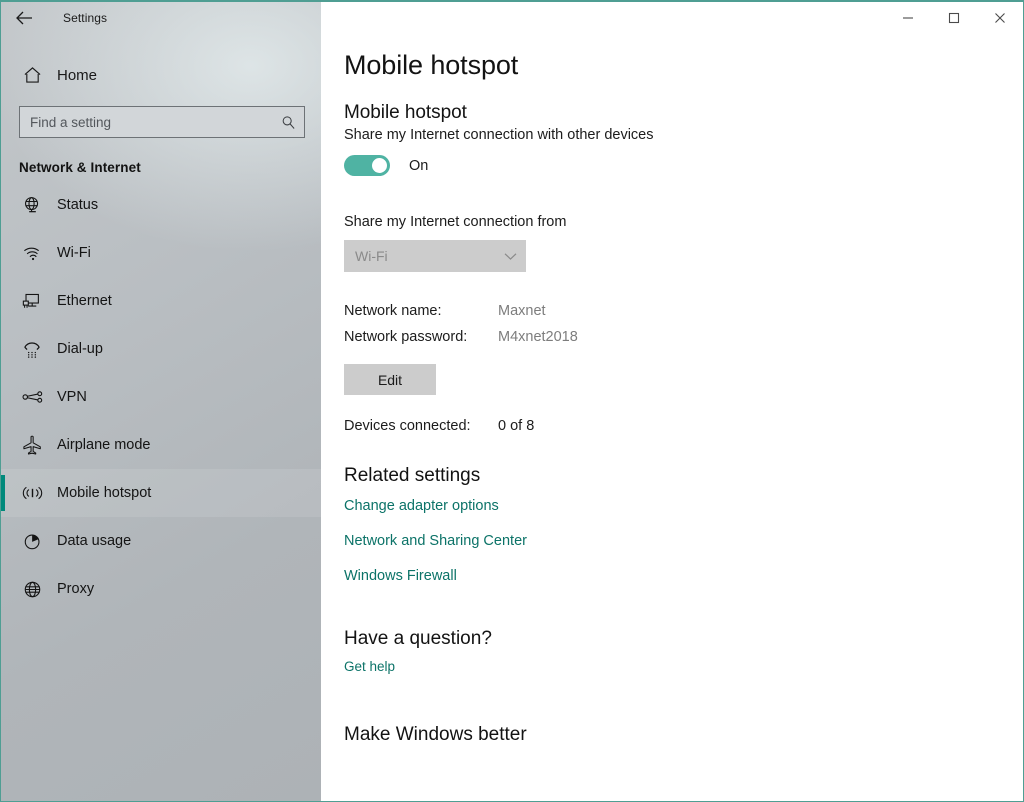 The height and width of the screenshot is (802, 1024). Describe the element at coordinates (435, 541) in the screenshot. I see `link-network-and-sharing-center: Network and Sharing Center` at that location.